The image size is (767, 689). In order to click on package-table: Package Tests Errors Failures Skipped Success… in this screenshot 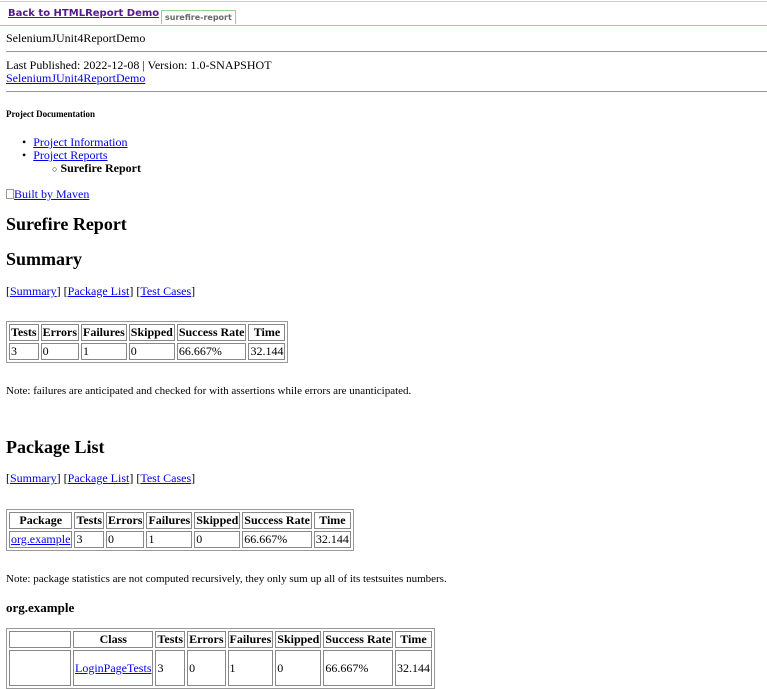, I will do `click(180, 530)`.